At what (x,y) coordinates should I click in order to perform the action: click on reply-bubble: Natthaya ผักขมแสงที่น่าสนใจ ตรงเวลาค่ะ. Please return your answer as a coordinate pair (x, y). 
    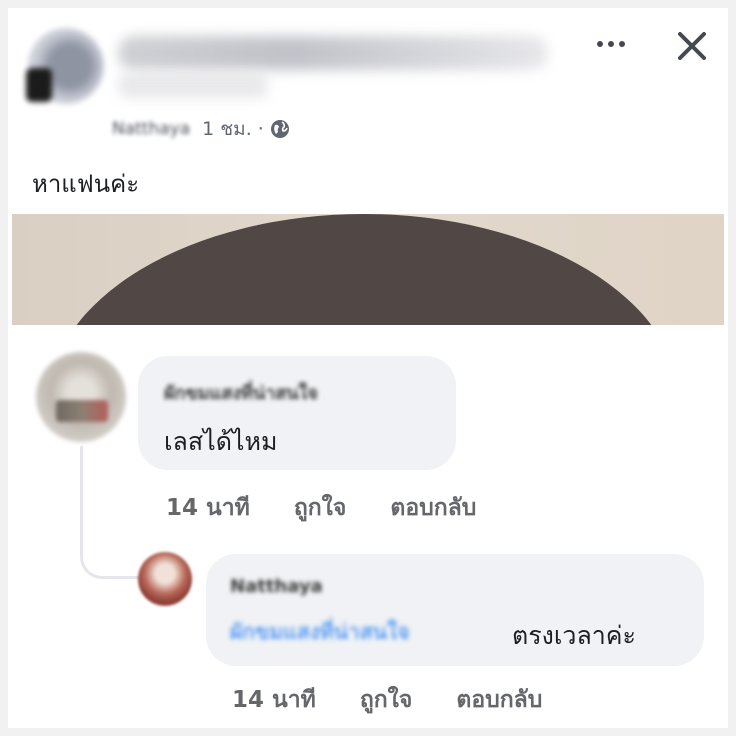
    Looking at the image, I should click on (455, 610).